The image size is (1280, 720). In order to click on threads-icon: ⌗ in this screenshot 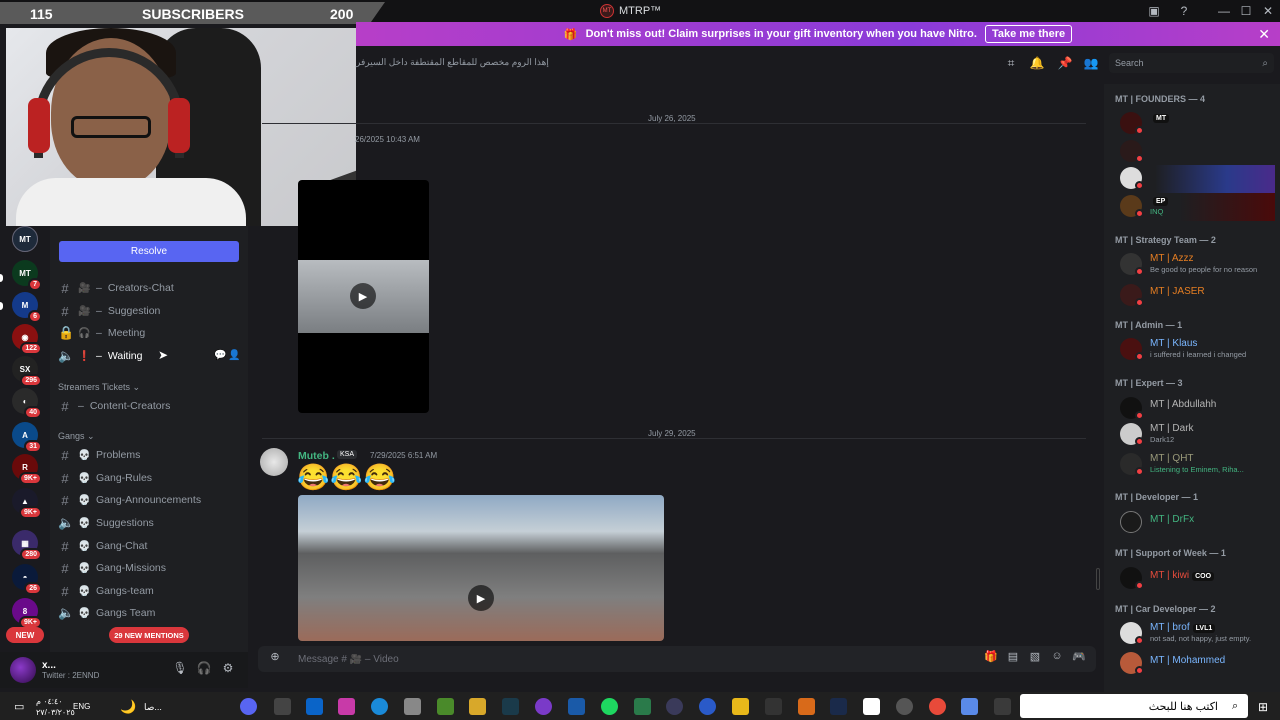, I will do `click(1011, 64)`.